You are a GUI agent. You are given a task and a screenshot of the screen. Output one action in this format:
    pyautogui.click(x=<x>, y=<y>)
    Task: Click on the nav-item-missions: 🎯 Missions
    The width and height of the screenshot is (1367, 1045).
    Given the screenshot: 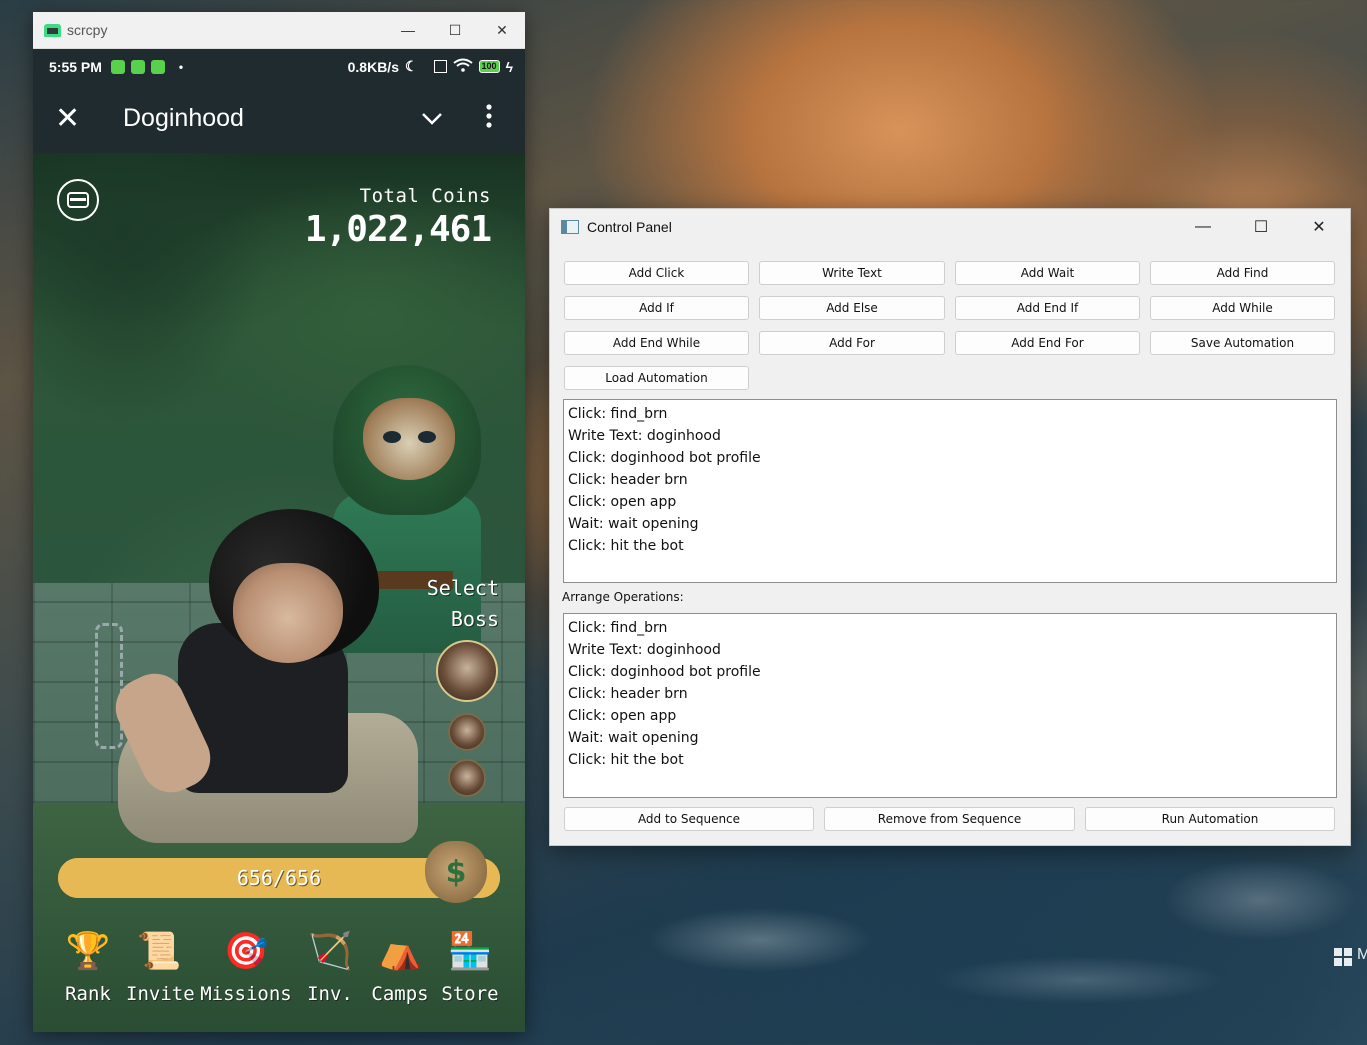 What is the action you would take?
    pyautogui.click(x=246, y=964)
    